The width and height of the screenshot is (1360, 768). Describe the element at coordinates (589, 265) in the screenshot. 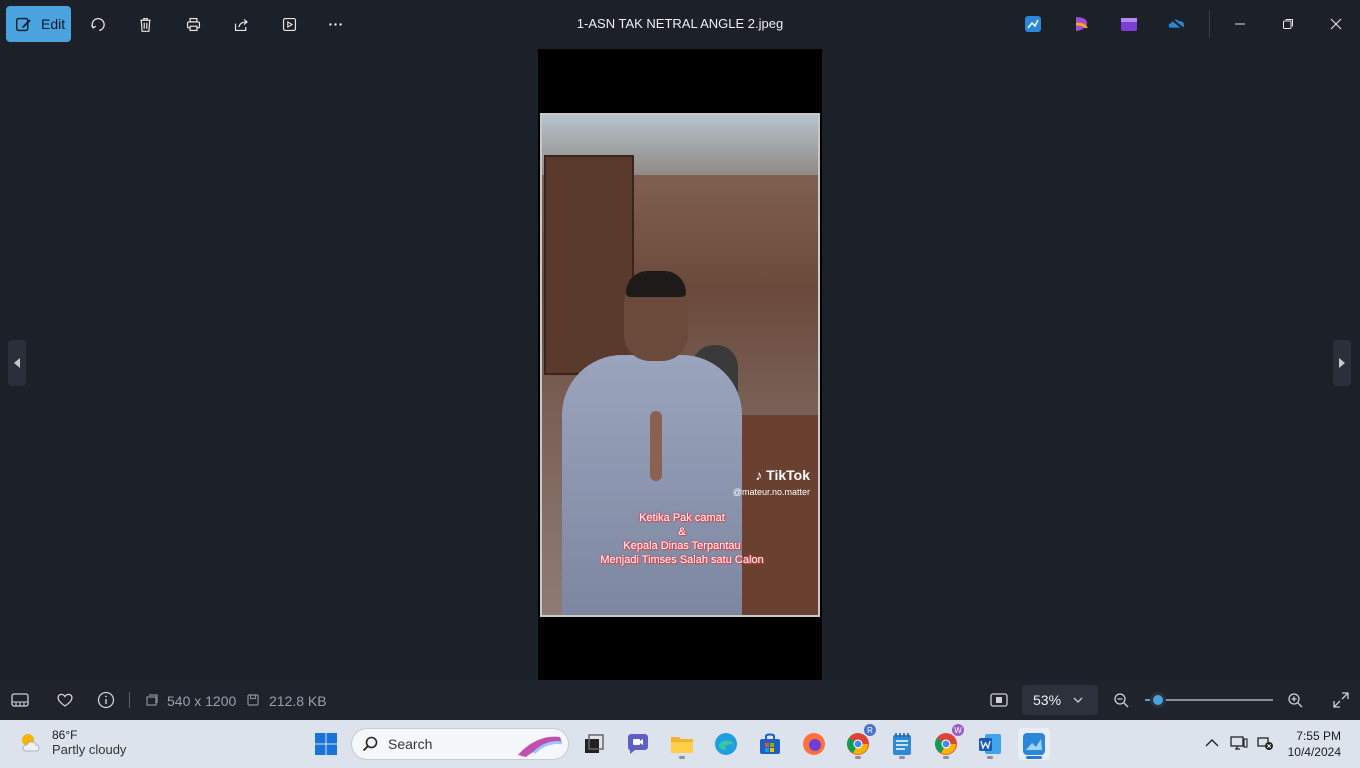

I see `scene-cabinet` at that location.